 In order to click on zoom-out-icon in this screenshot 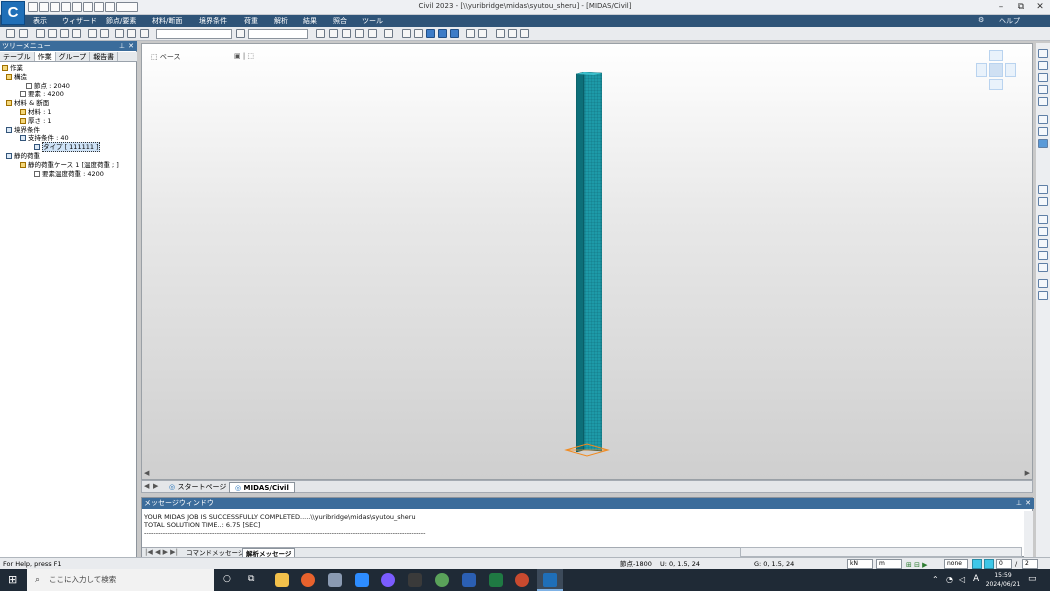, I will do `click(1043, 89)`.